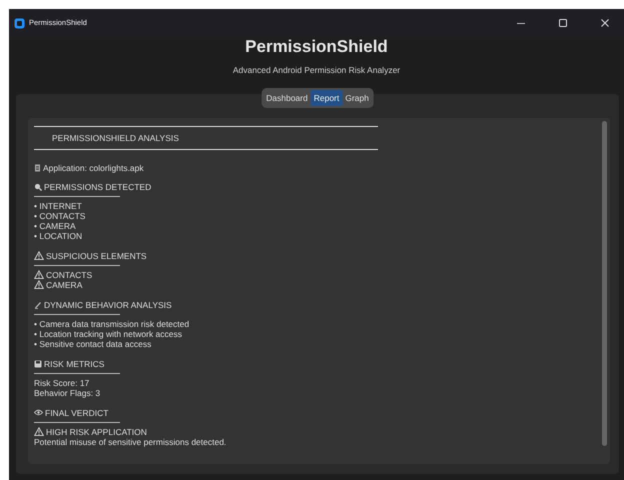 The width and height of the screenshot is (624, 480). Describe the element at coordinates (357, 98) in the screenshot. I see `tab: Graph` at that location.